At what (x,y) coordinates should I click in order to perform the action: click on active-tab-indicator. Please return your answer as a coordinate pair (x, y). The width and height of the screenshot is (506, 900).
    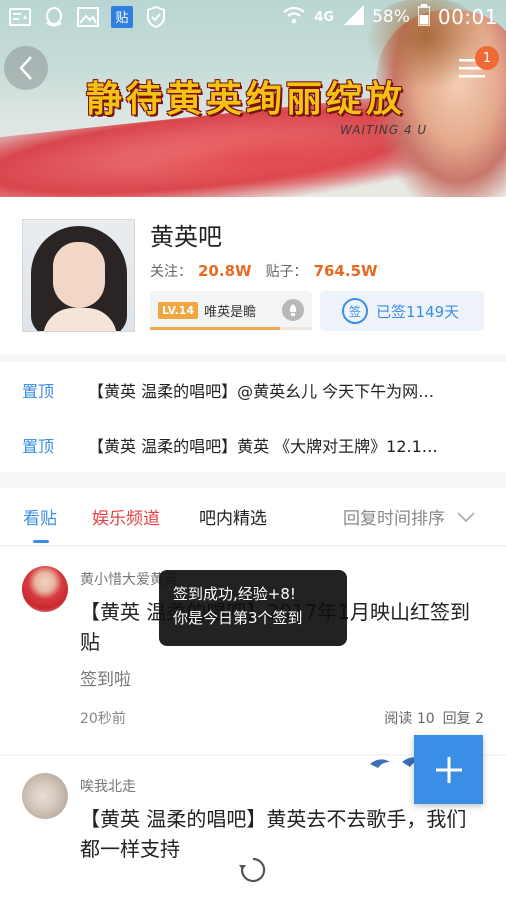
    Looking at the image, I should click on (41, 541).